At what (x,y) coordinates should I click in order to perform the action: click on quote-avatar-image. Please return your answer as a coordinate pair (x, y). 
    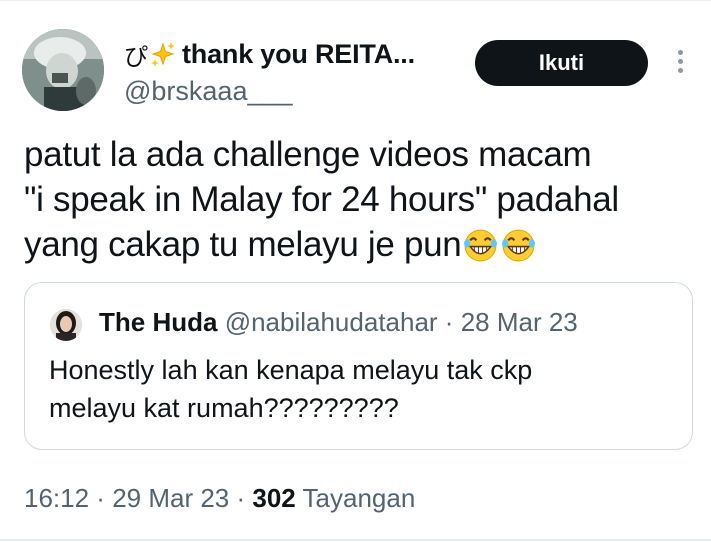
    Looking at the image, I should click on (66, 325).